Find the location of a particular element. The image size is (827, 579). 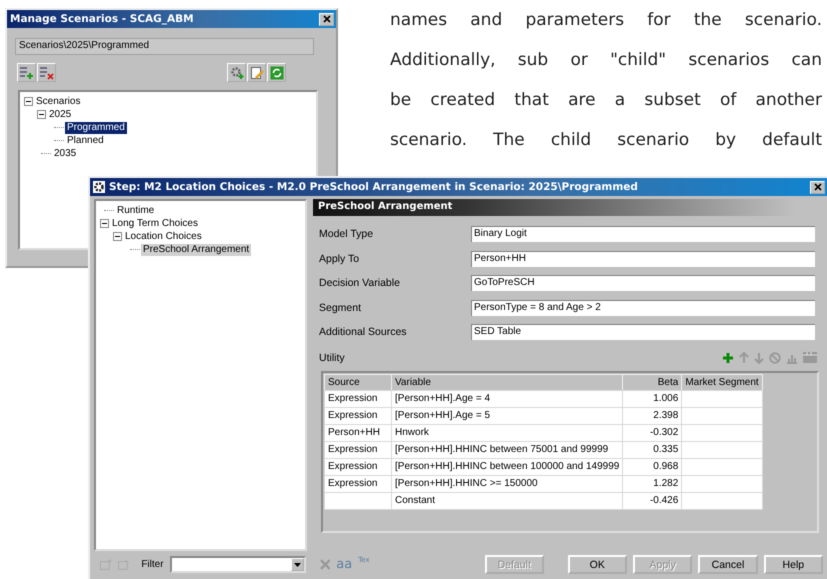

table-cell: Person+HH is located at coordinates (358, 432).